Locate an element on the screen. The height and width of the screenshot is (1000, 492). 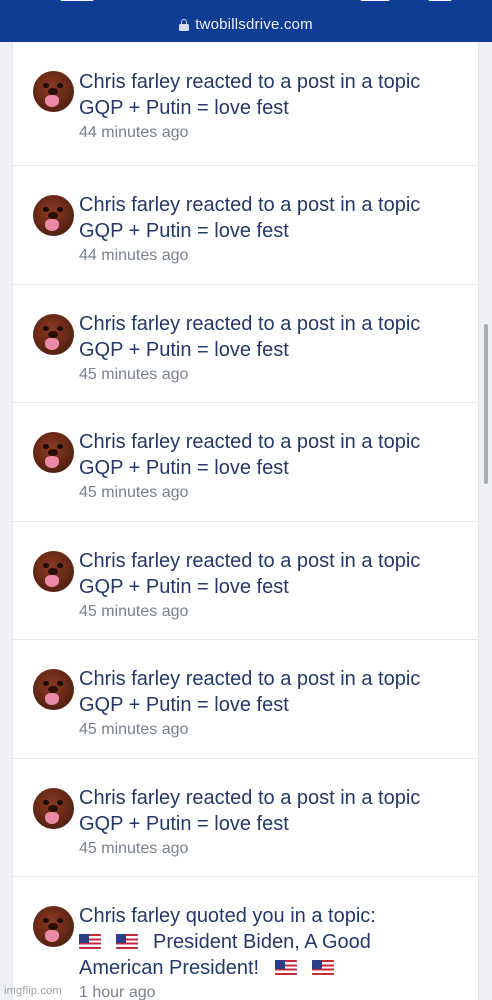
url-display: twobillsdrive.com is located at coordinates (246, 24).